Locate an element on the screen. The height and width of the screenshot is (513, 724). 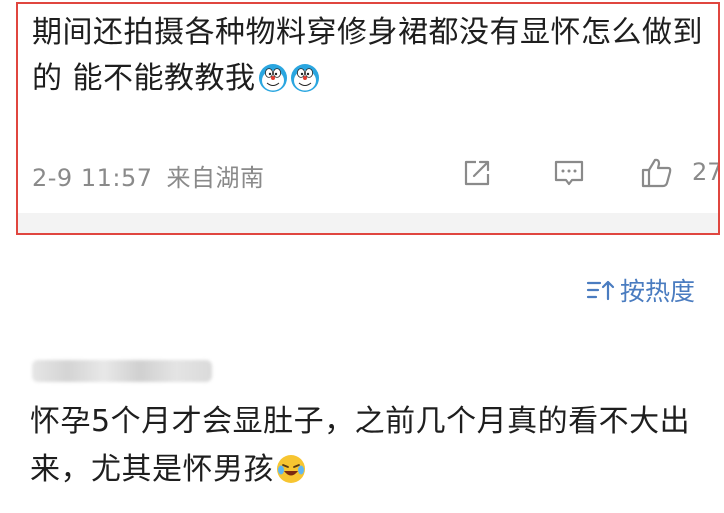
comment-reply-icon is located at coordinates (569, 173).